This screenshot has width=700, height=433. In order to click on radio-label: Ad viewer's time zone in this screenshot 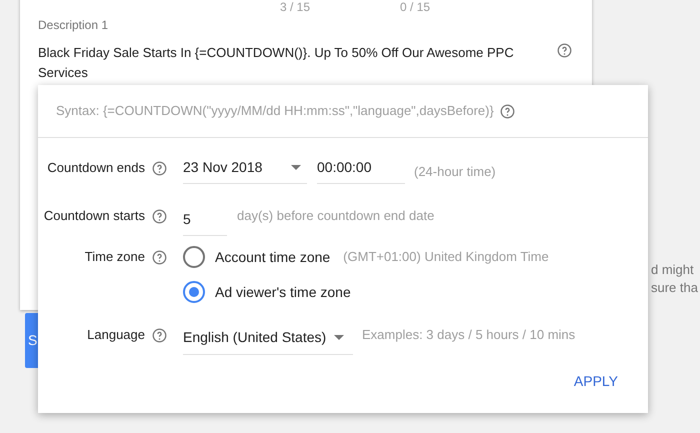, I will do `click(283, 292)`.